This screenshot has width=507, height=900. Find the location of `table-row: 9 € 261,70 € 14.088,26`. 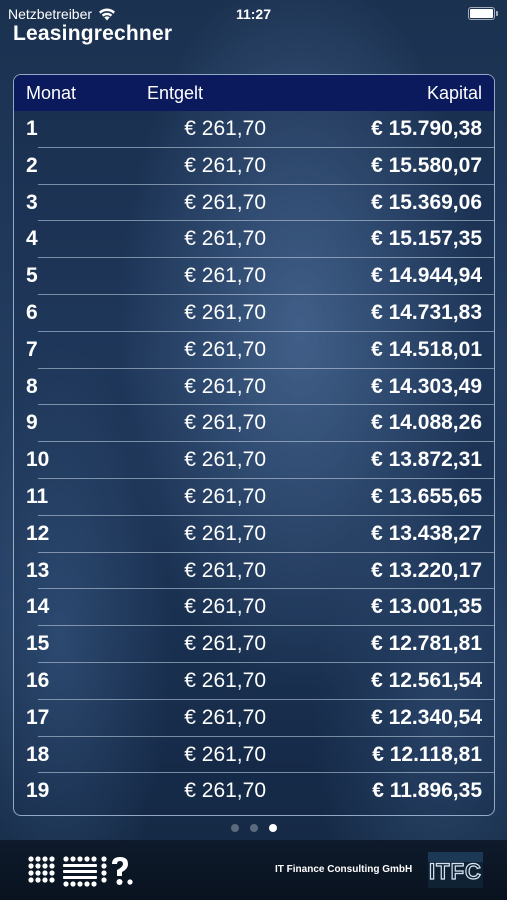

table-row: 9 € 261,70 € 14.088,26 is located at coordinates (254, 423).